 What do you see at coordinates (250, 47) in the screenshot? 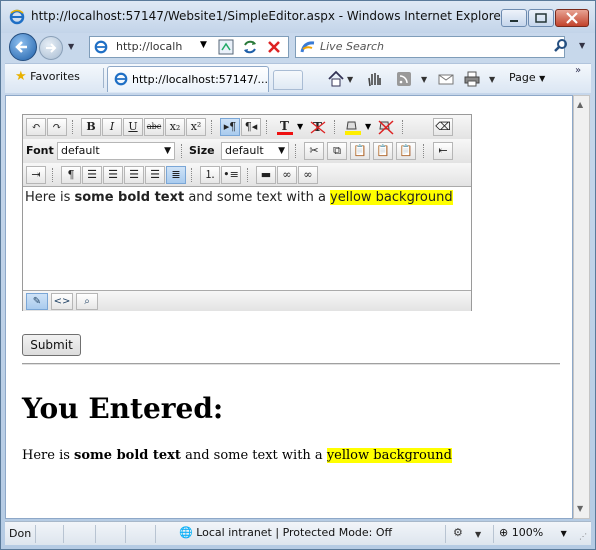
I see `refresh-icon` at bounding box center [250, 47].